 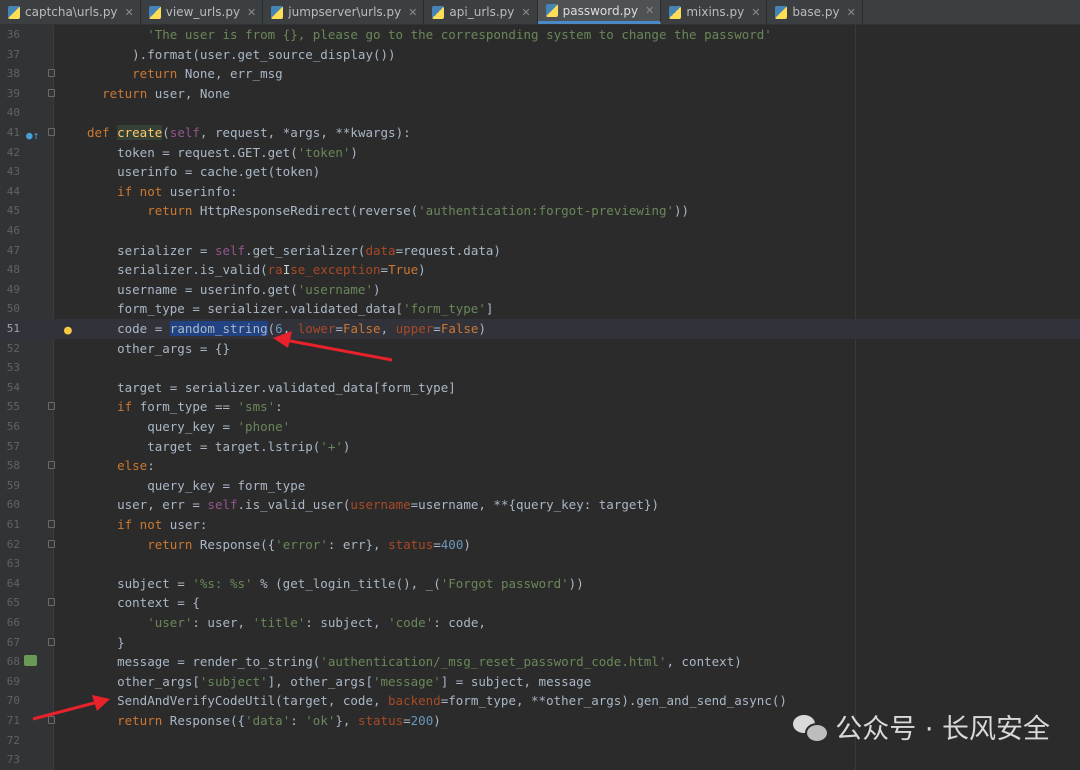 I want to click on arrow-to-random-string, so click(x=333, y=346).